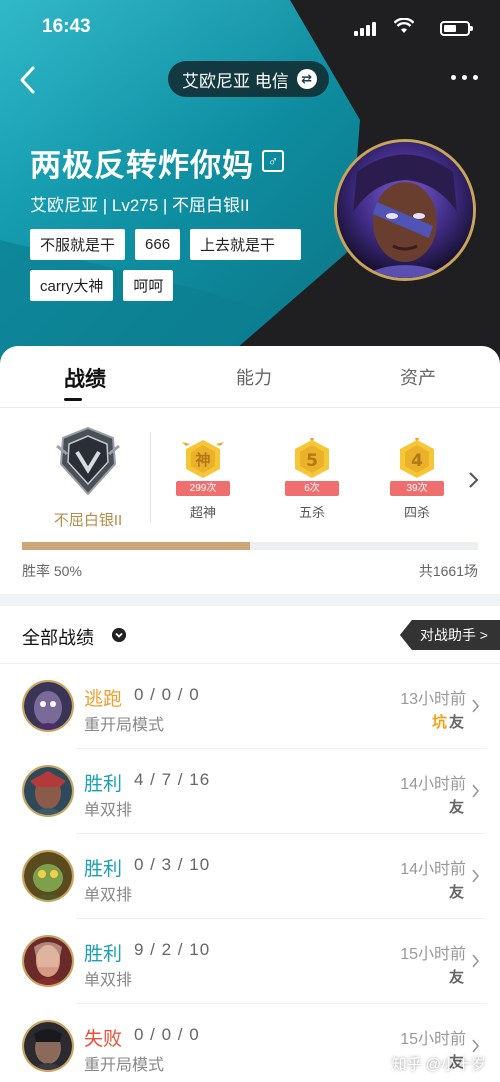 The image size is (500, 1082). I want to click on tab-bar: 战绩 能力 资产, so click(250, 377).